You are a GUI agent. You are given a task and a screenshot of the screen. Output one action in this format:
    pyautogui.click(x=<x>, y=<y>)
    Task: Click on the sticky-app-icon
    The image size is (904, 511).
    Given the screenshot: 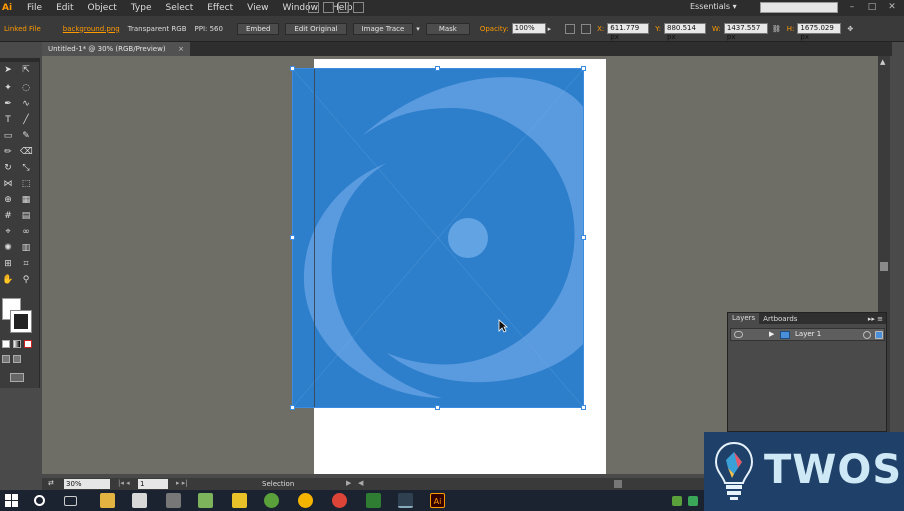 What is the action you would take?
    pyautogui.click(x=239, y=500)
    